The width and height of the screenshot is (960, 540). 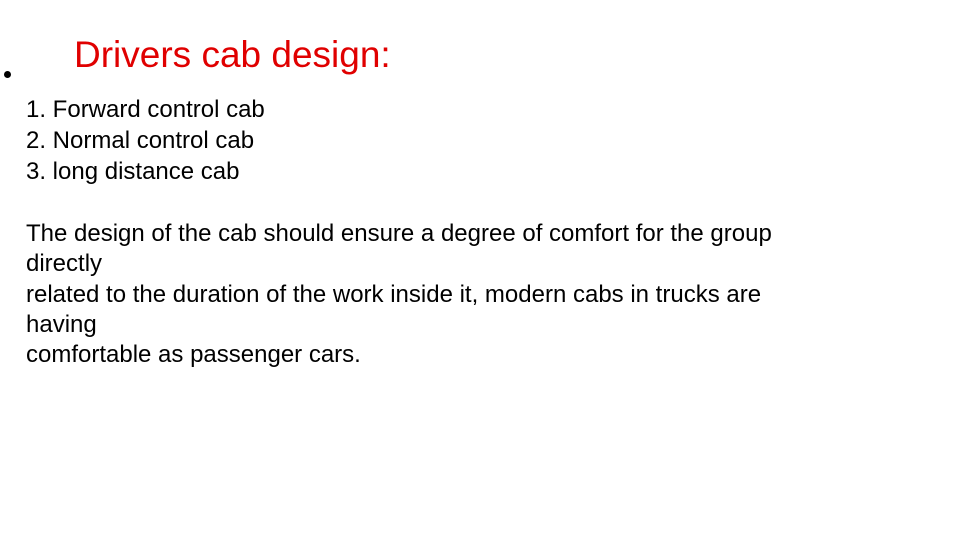 I want to click on bullet-icon, so click(x=7, y=74).